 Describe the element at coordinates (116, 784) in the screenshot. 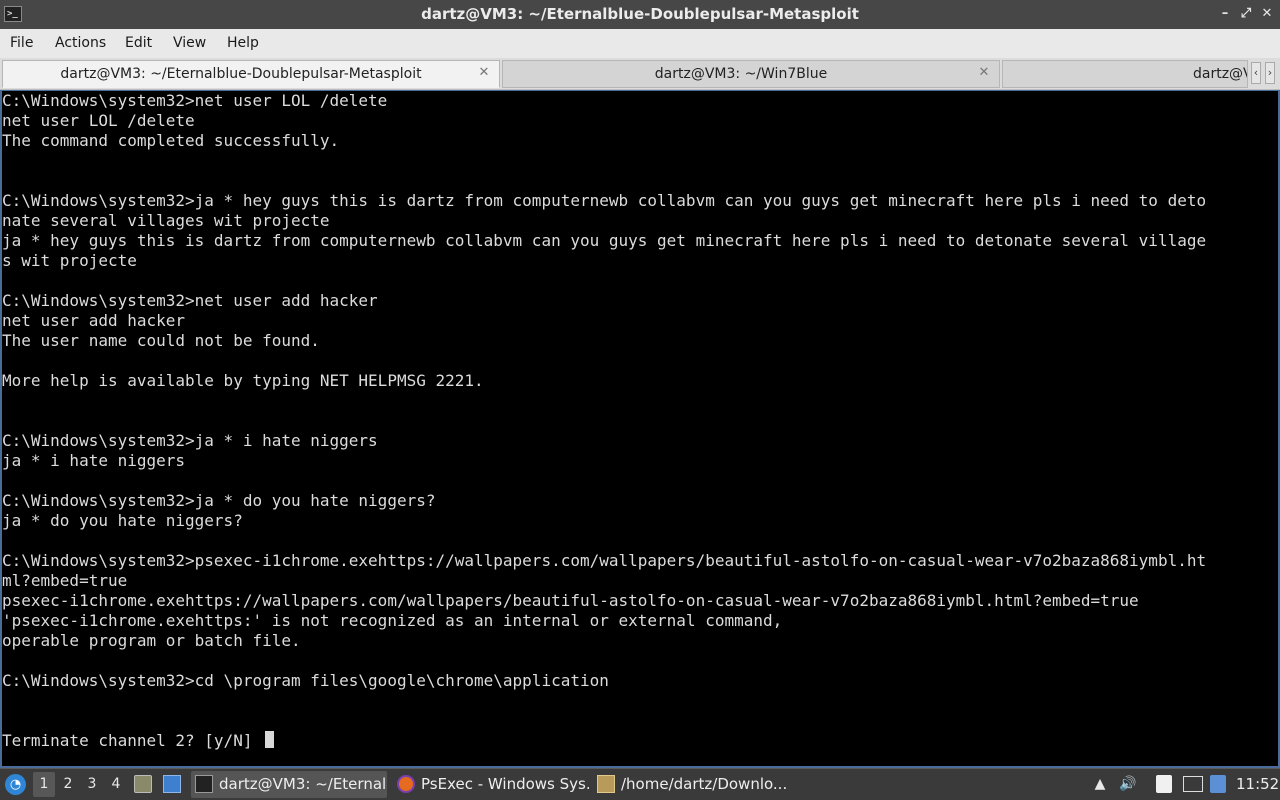

I see `workspace-4: 4` at that location.